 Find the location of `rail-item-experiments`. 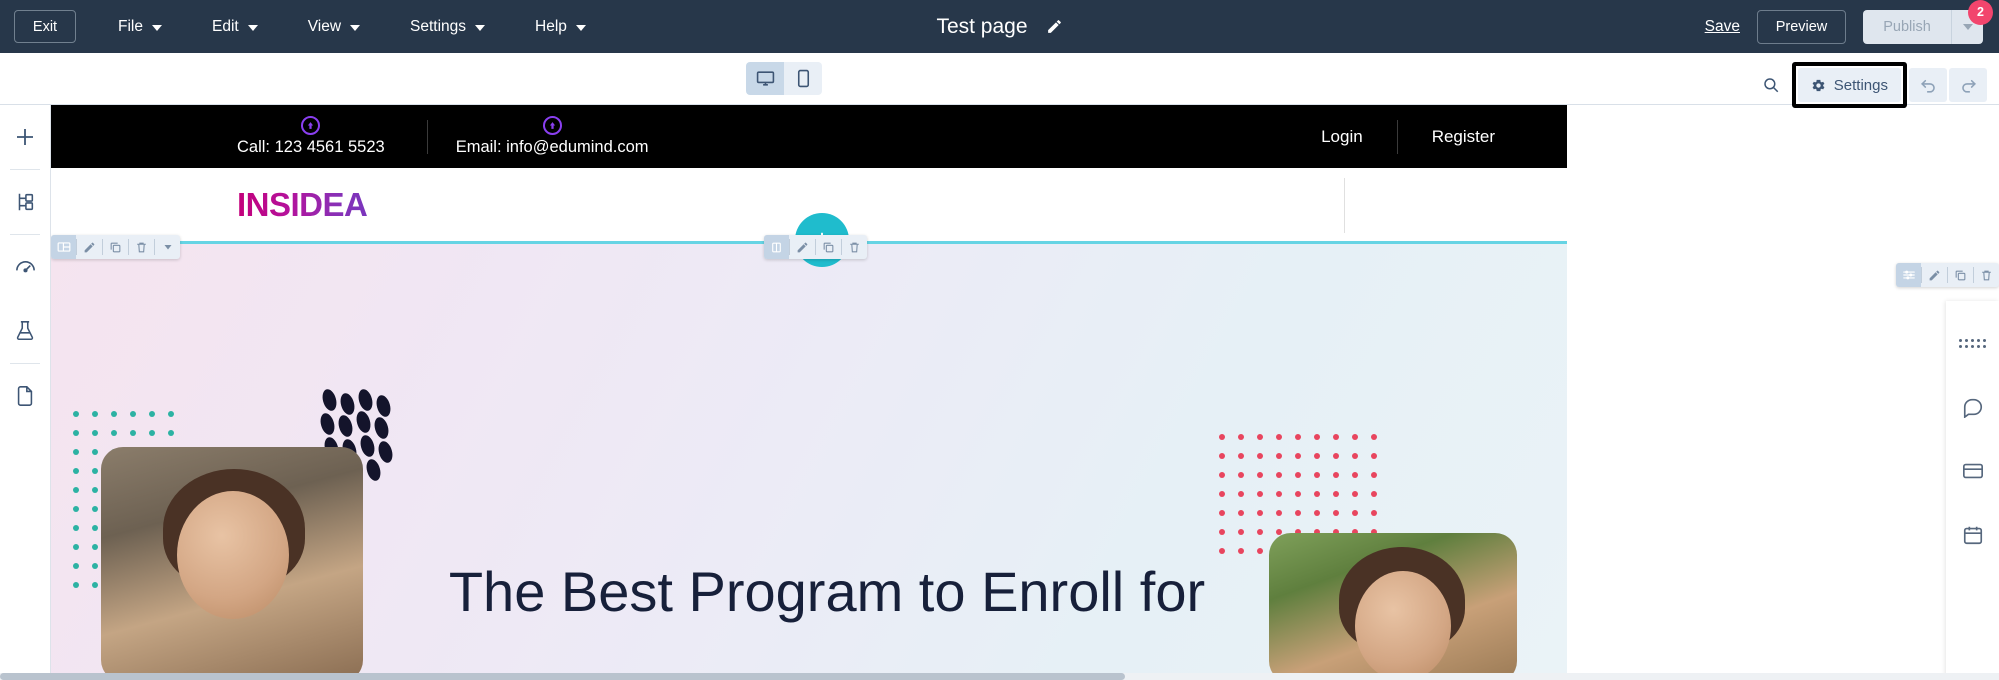

rail-item-experiments is located at coordinates (25, 331).